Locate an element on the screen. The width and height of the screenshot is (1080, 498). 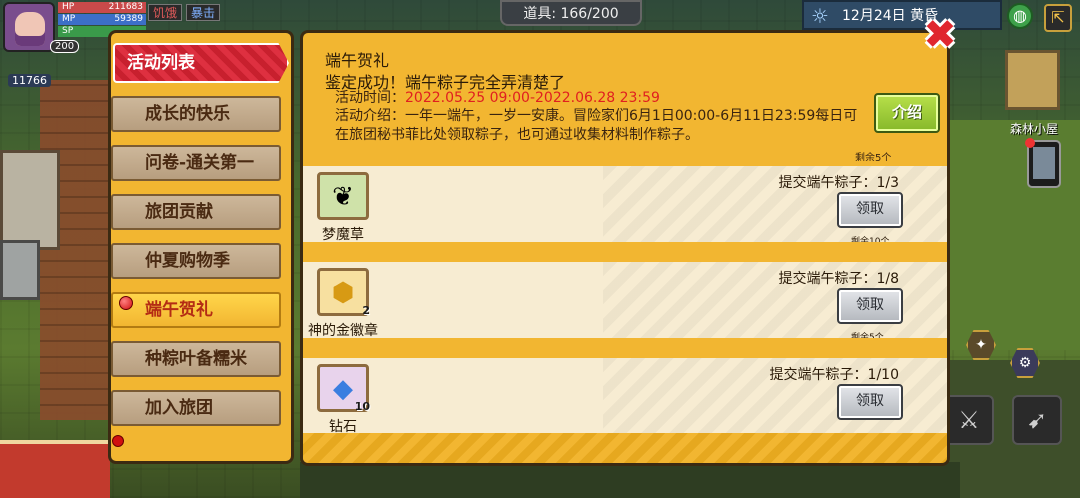
location-label: 森林小屋 is located at coordinates (1034, 129).